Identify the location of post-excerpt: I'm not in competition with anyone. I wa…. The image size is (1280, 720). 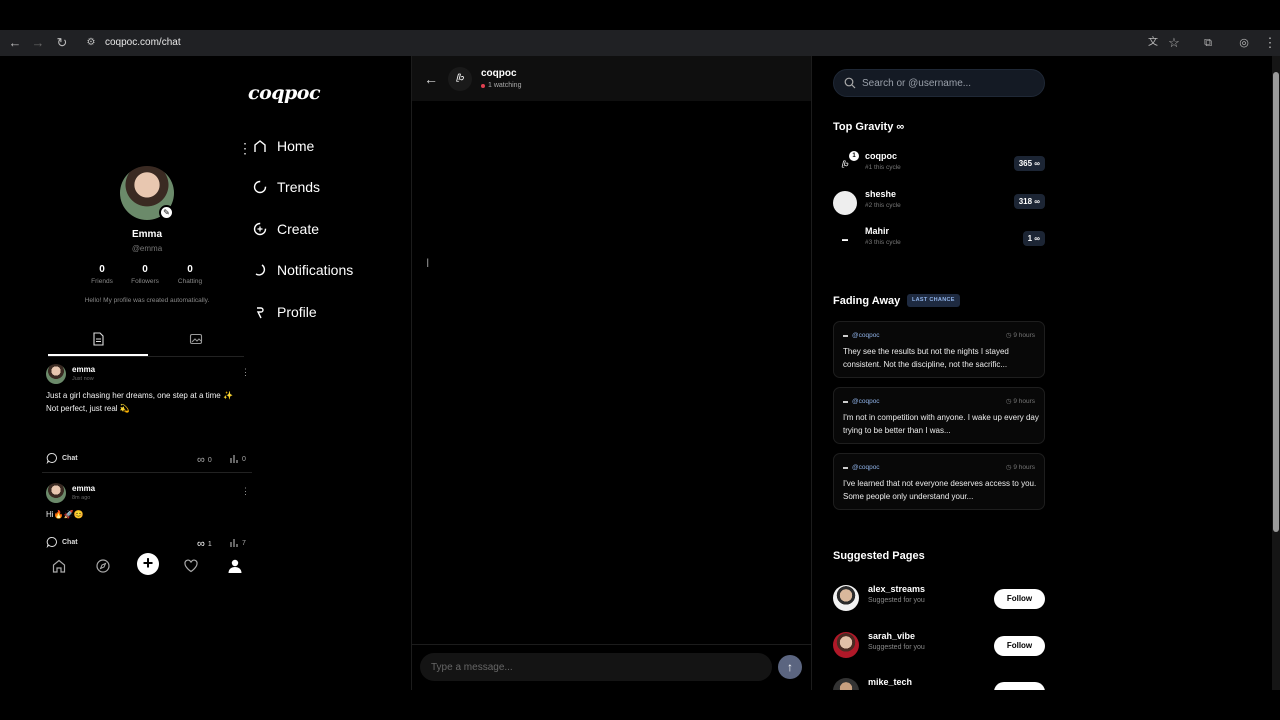
(941, 424).